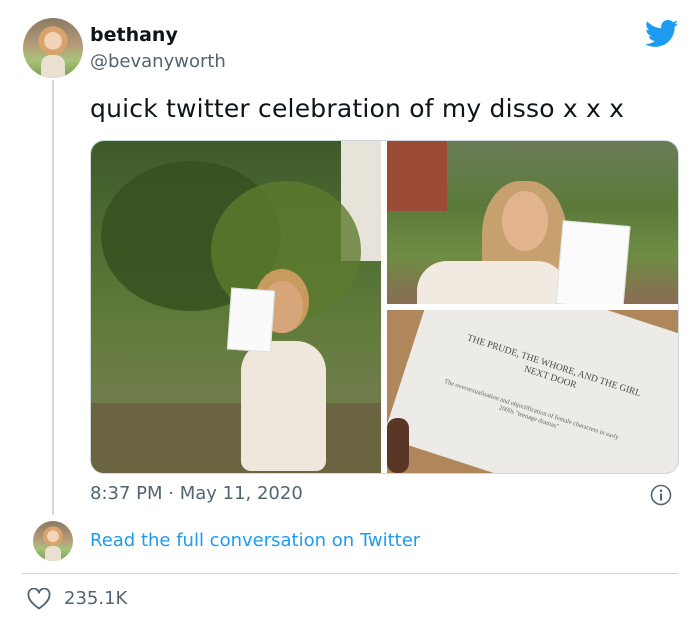 The height and width of the screenshot is (625, 700). Describe the element at coordinates (53, 48) in the screenshot. I see `avatar` at that location.